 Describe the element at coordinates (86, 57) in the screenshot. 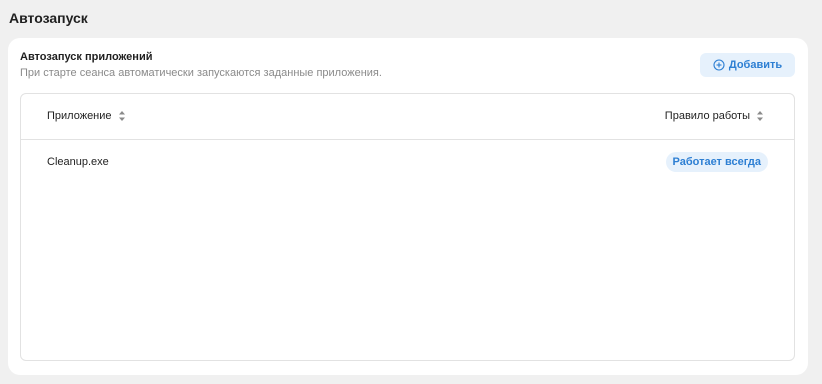

I see `card-title: Автозапуск приложений` at that location.